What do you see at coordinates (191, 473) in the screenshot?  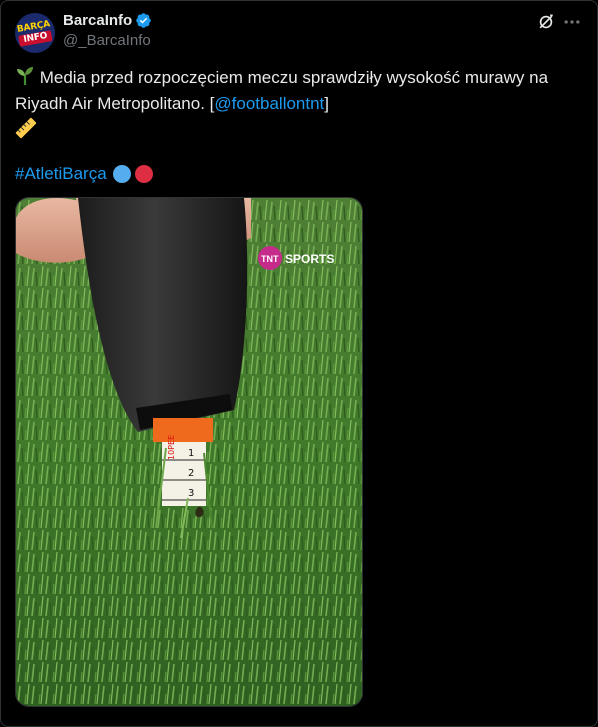 I see `tape-number-2: 2` at bounding box center [191, 473].